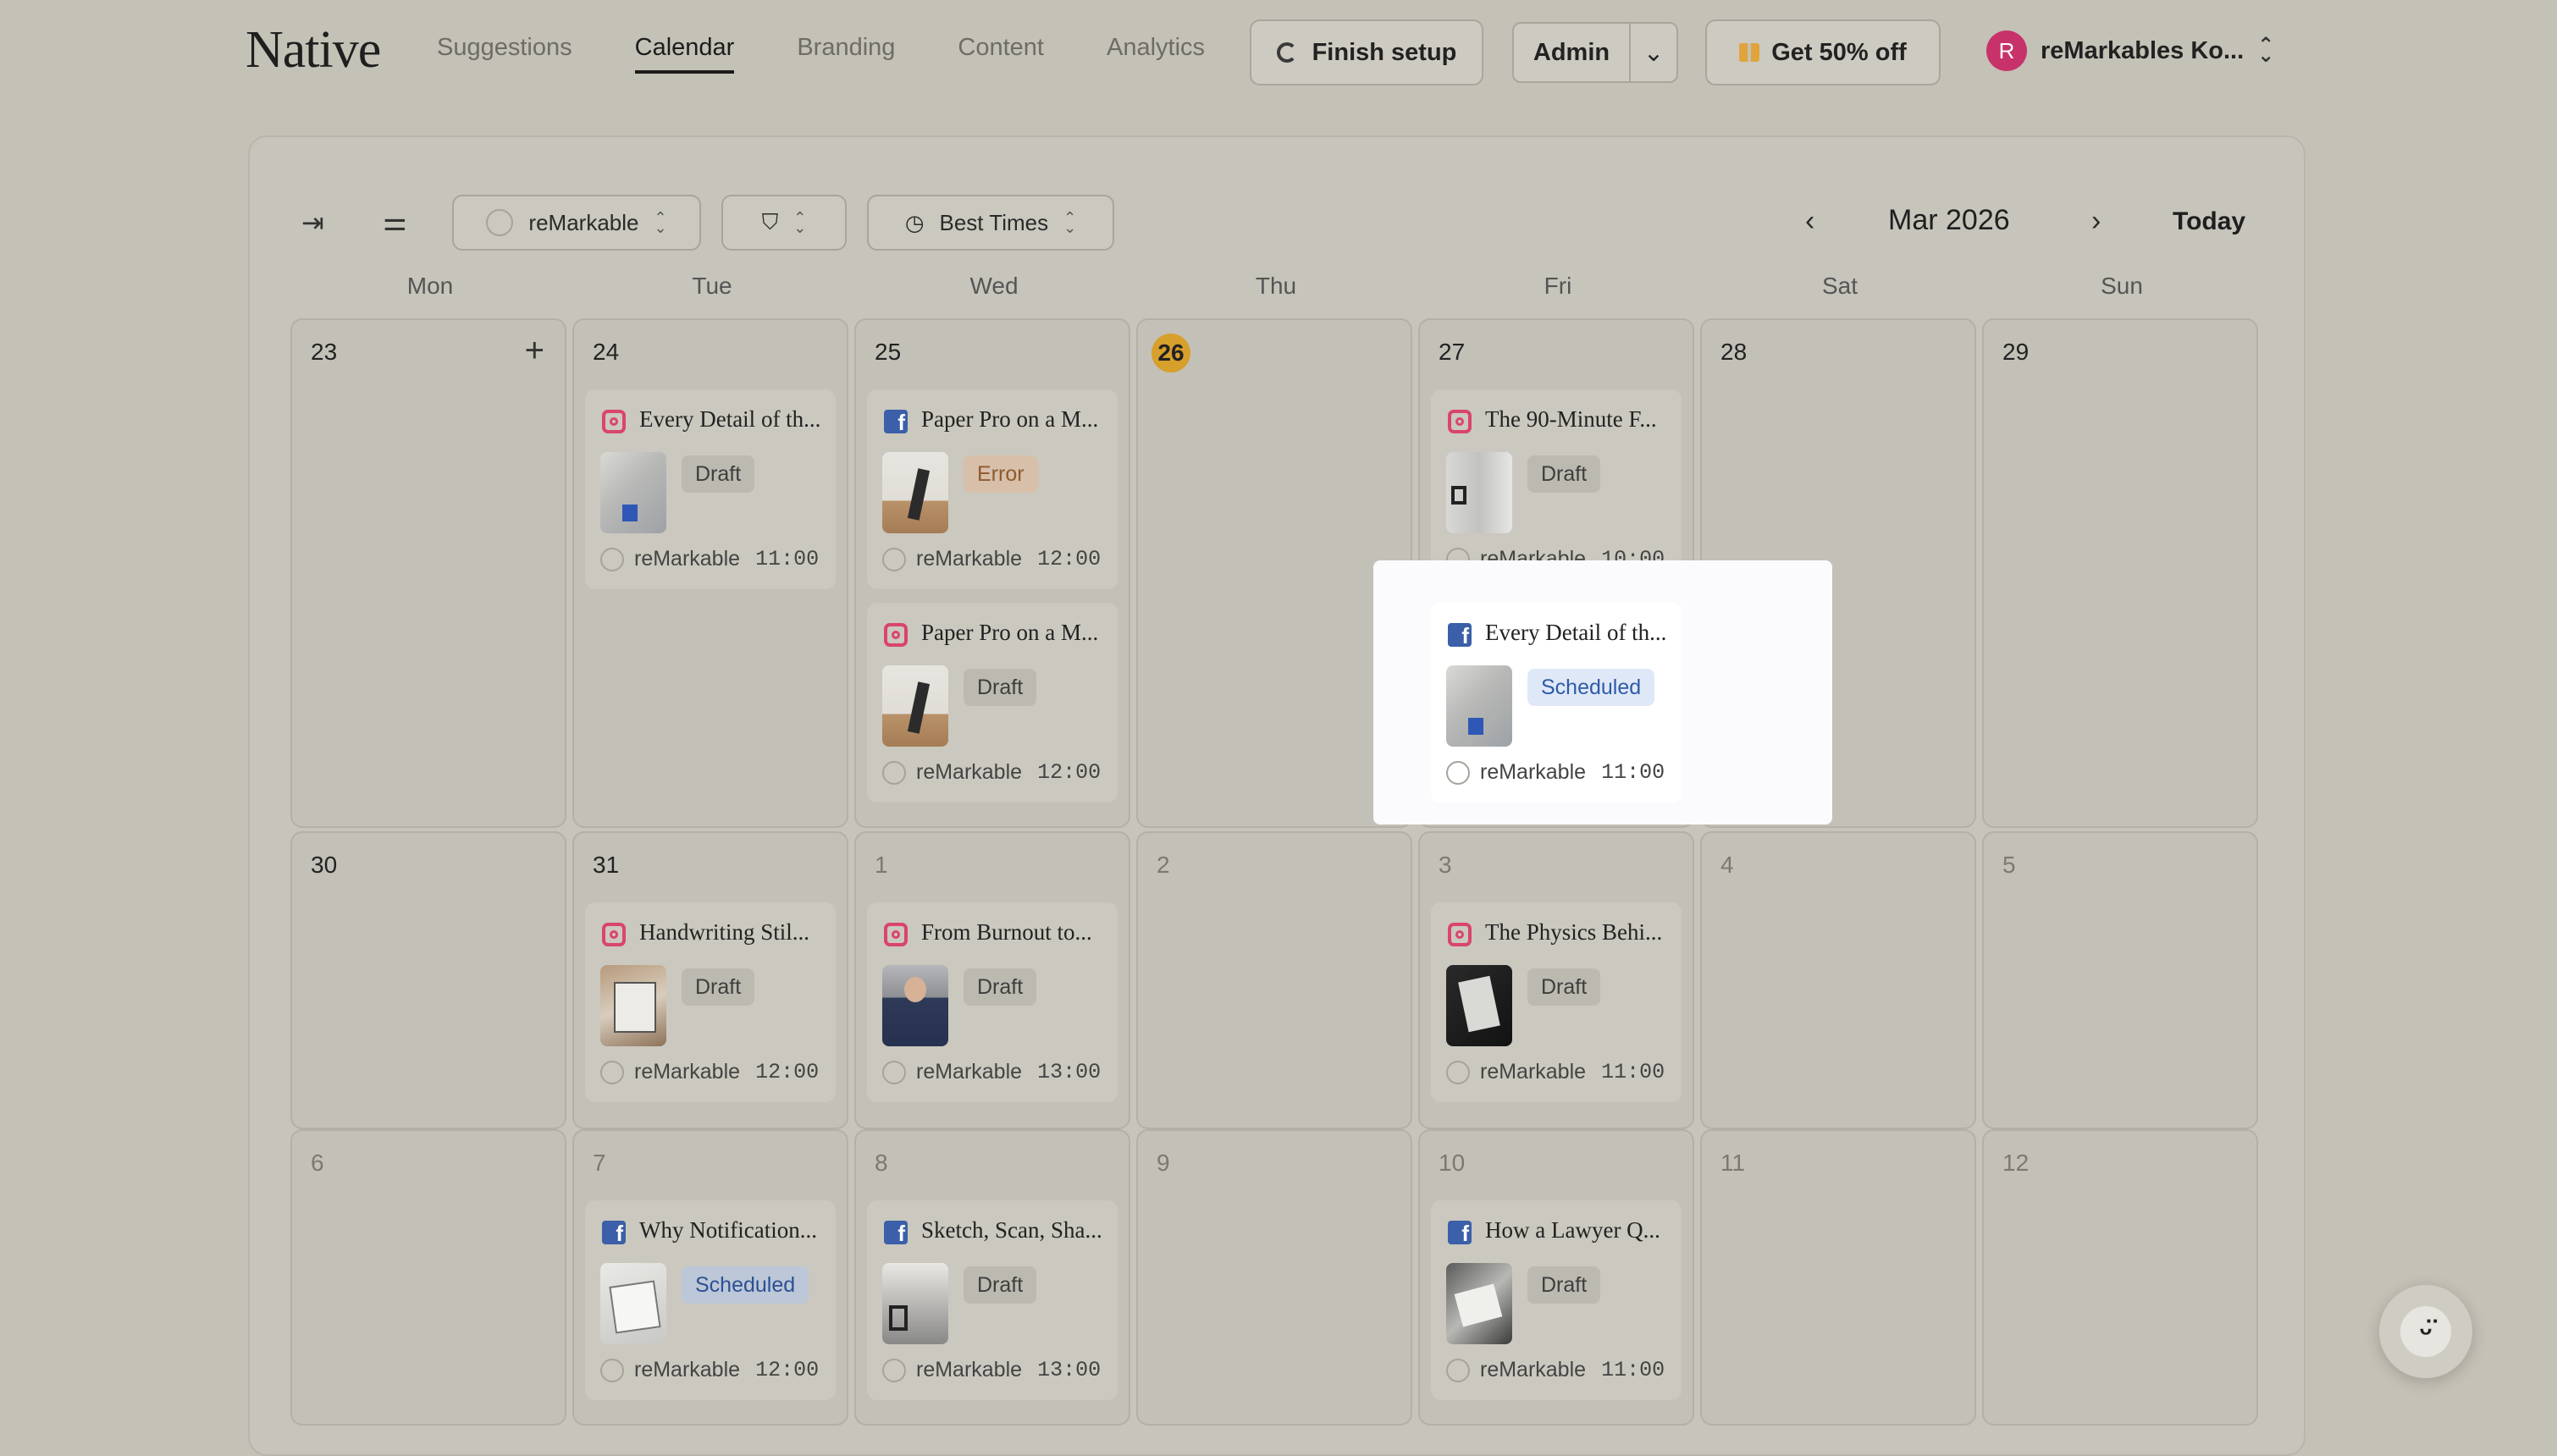 The image size is (2557, 1456). What do you see at coordinates (1156, 54) in the screenshot?
I see `nav-analytics: Analytics` at bounding box center [1156, 54].